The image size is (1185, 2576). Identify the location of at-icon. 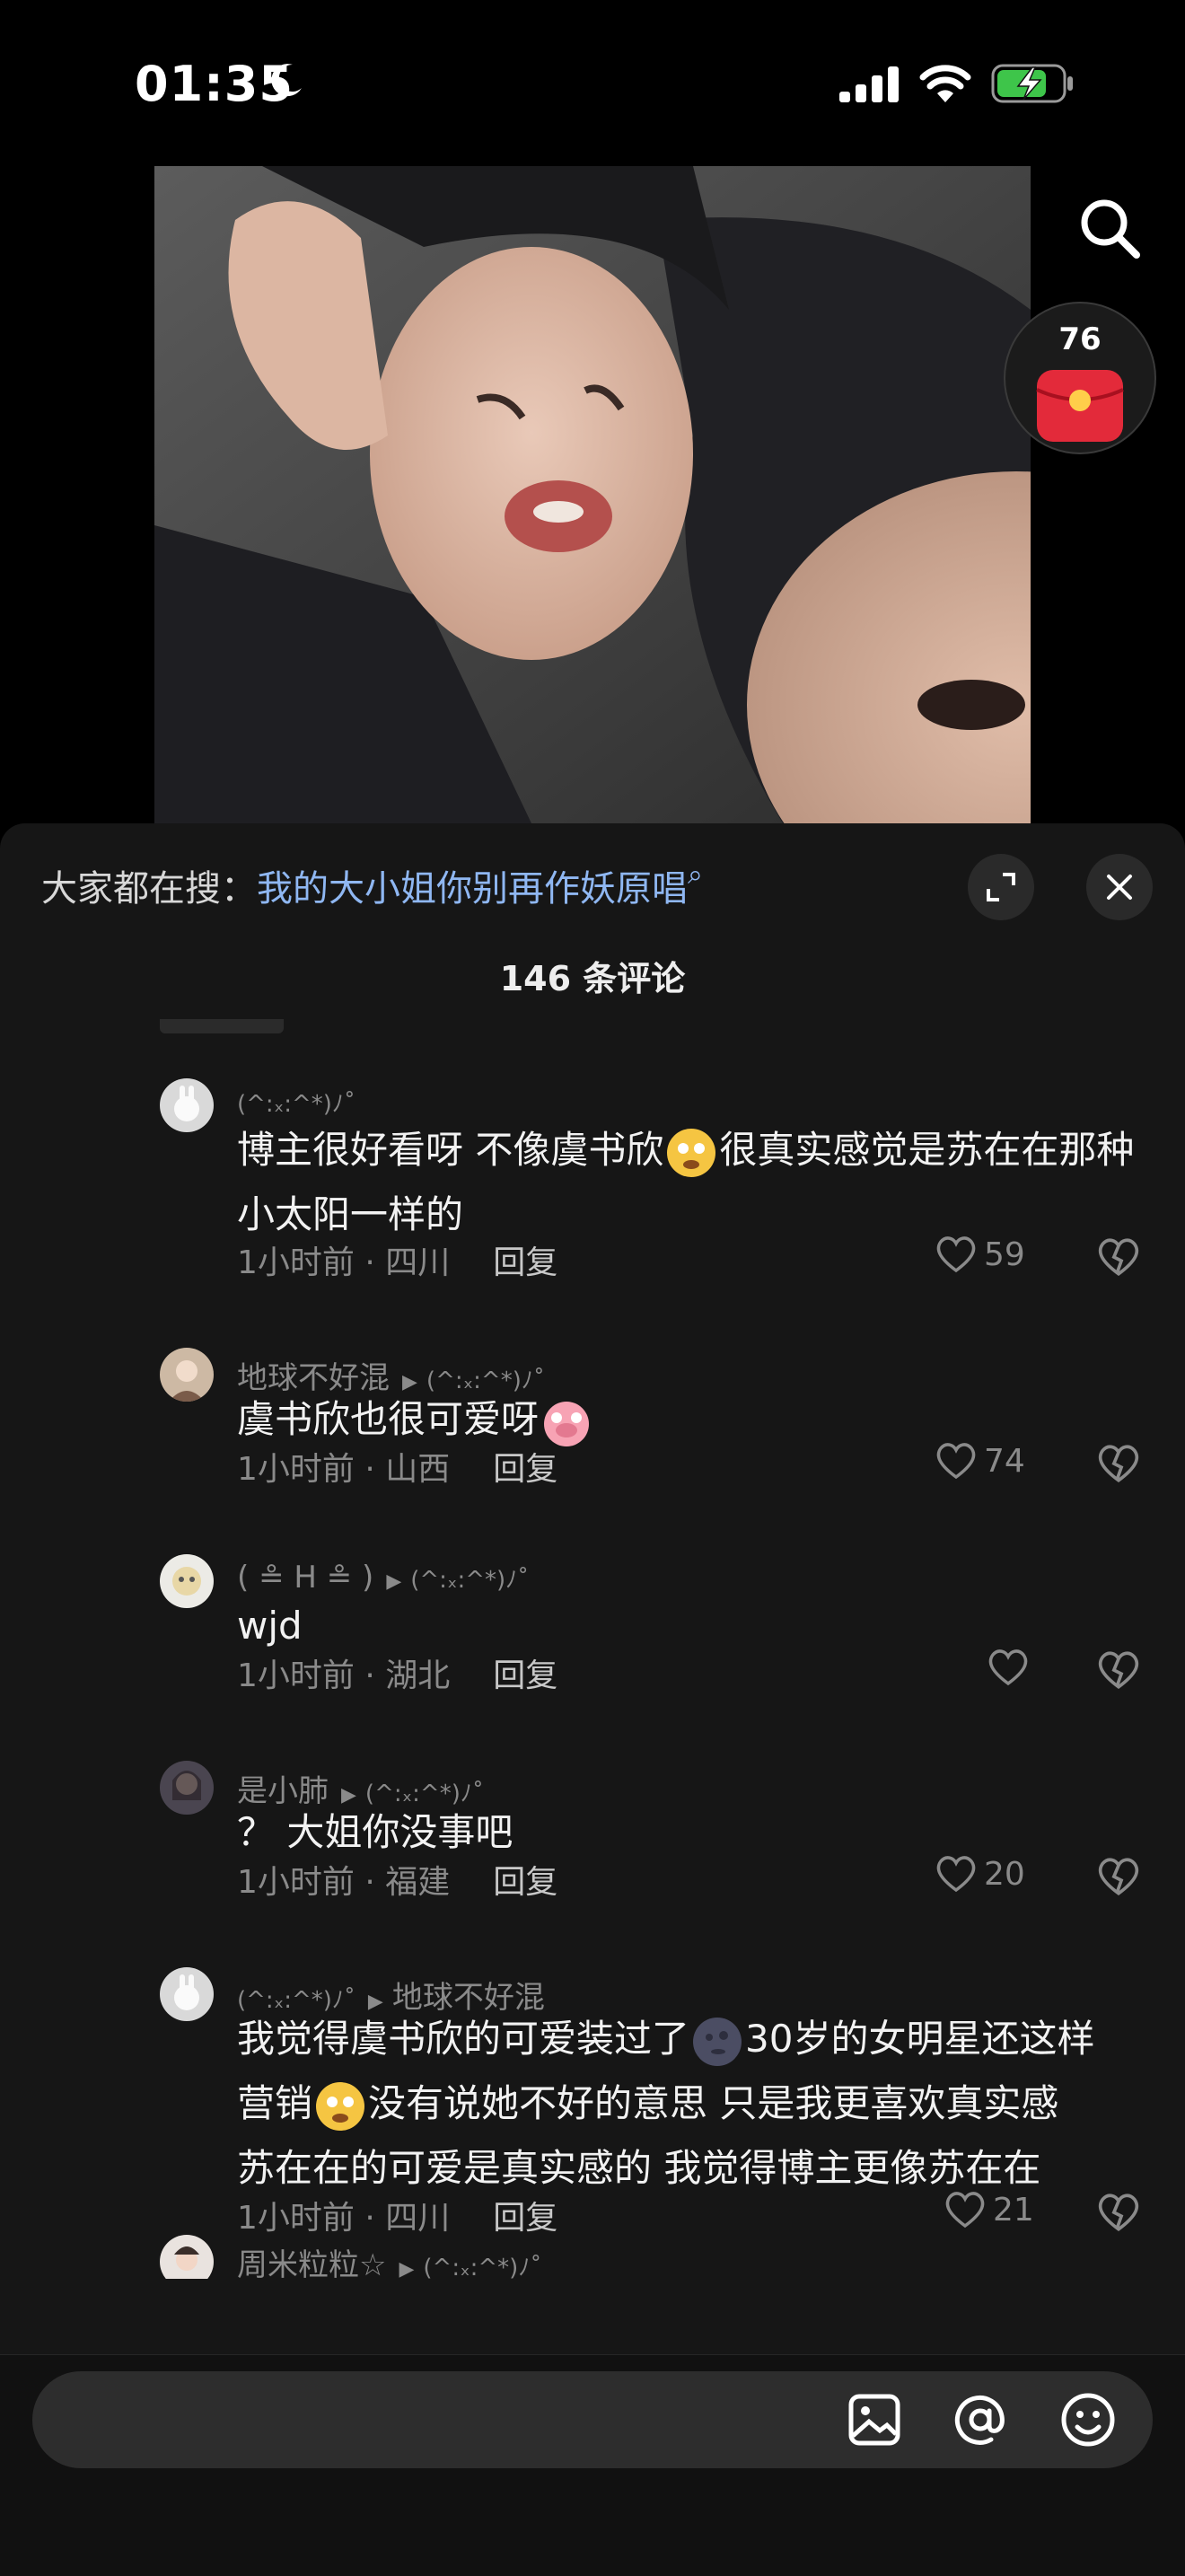
(980, 2419).